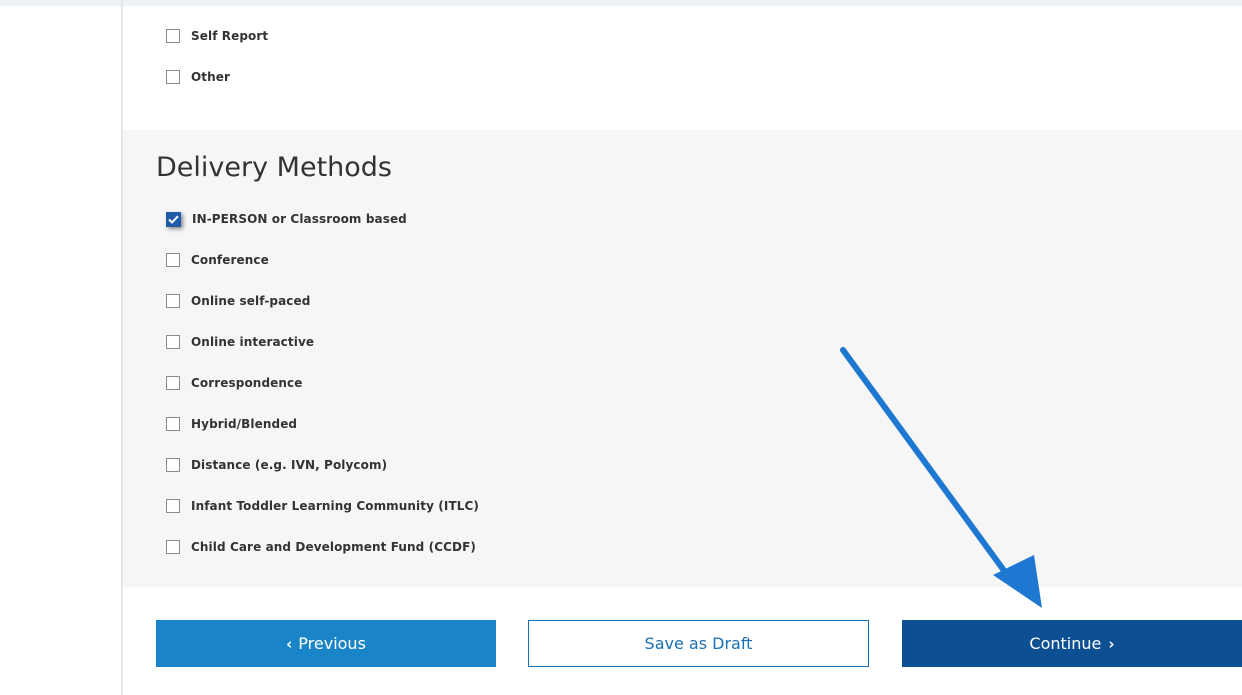 This screenshot has height=695, width=1242. What do you see at coordinates (244, 424) in the screenshot?
I see `checkbox-label: Hybrid/Blended` at bounding box center [244, 424].